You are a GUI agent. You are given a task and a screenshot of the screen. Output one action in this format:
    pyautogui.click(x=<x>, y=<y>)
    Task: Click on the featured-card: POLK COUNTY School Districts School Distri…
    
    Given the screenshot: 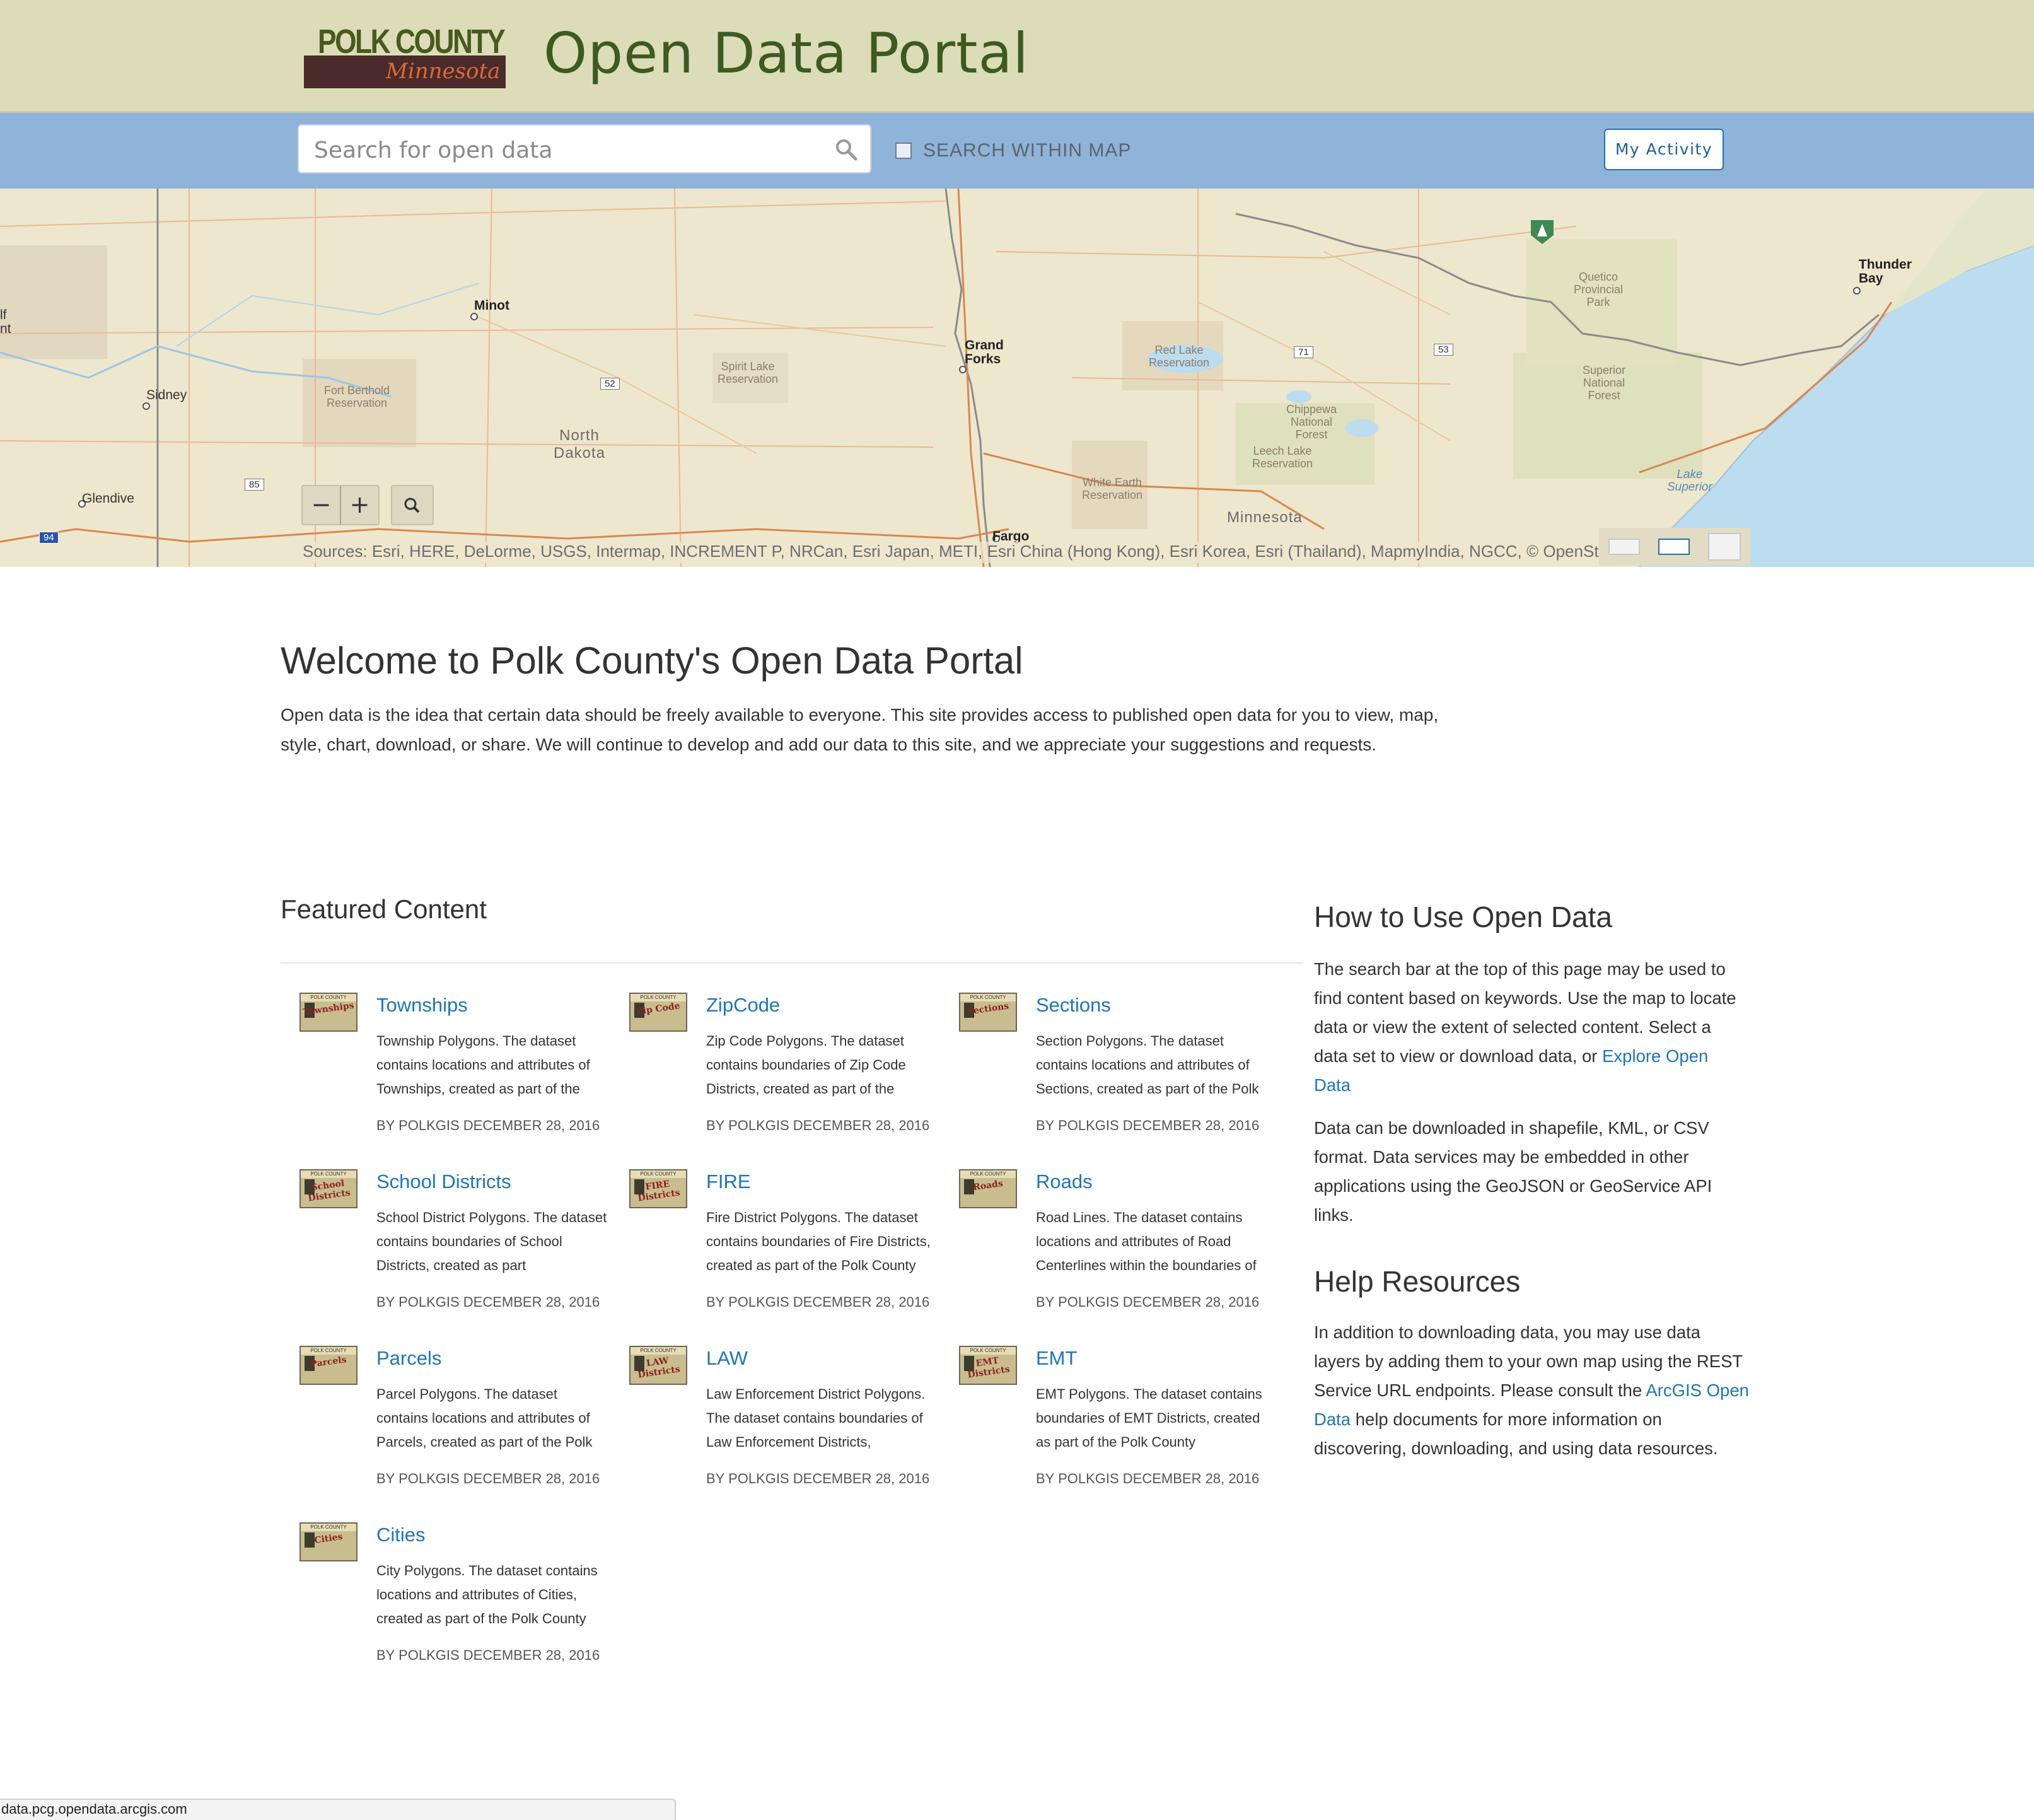 What is the action you would take?
    pyautogui.click(x=444, y=1251)
    